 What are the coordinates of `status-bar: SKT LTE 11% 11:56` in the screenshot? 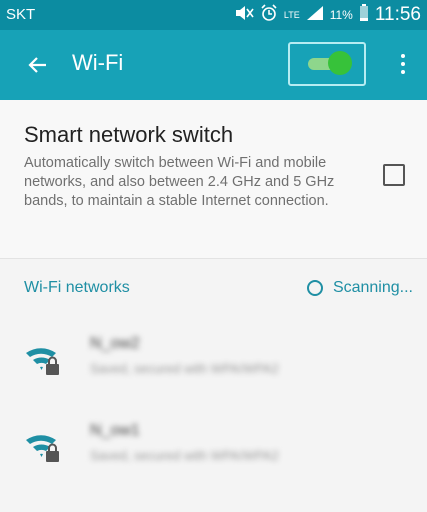 It's located at (213, 15).